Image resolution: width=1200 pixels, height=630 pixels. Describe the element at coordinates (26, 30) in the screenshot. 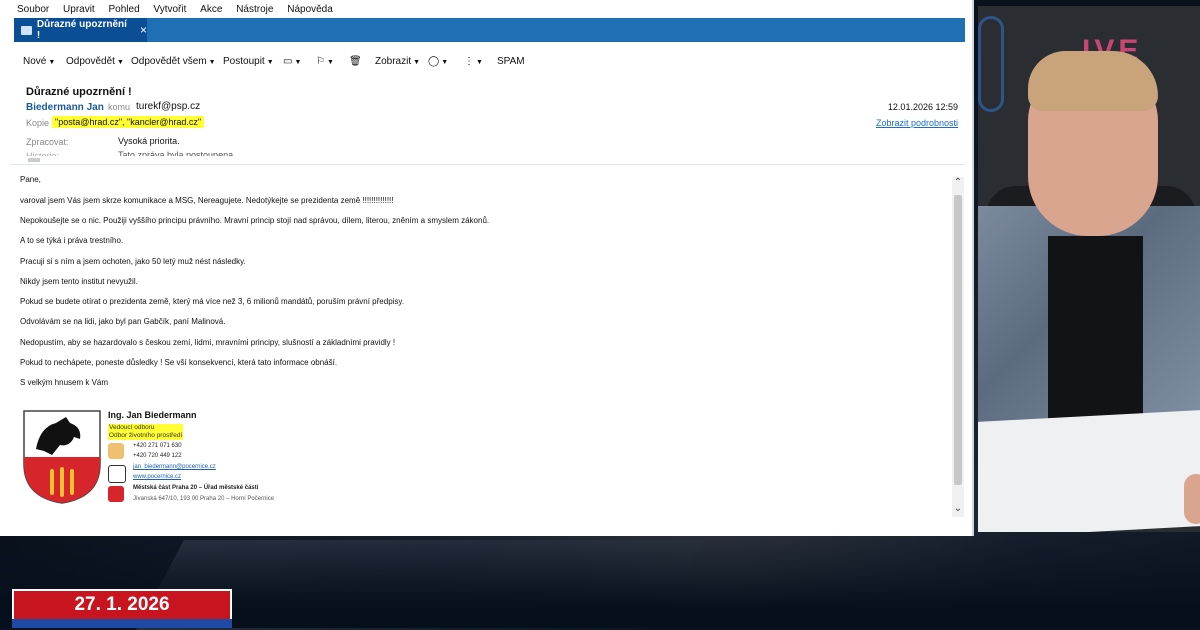

I see `mail-icon` at that location.